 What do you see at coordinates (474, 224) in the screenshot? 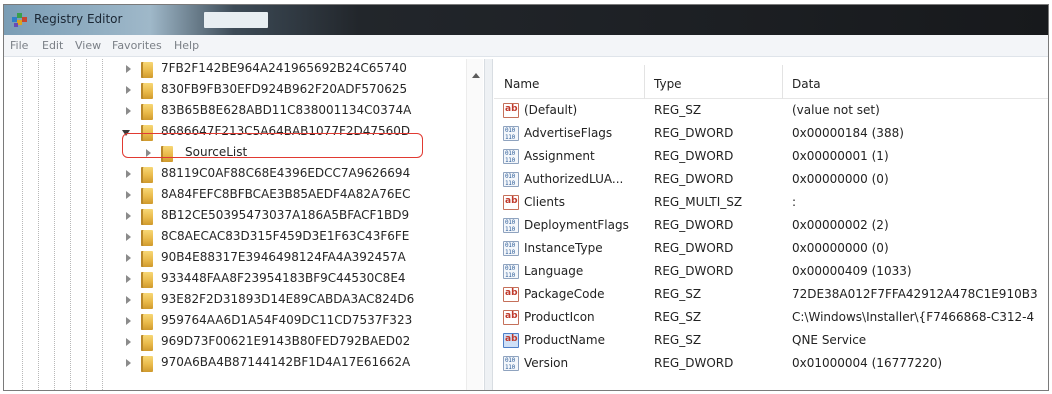
I see `tree-scrollbar` at bounding box center [474, 224].